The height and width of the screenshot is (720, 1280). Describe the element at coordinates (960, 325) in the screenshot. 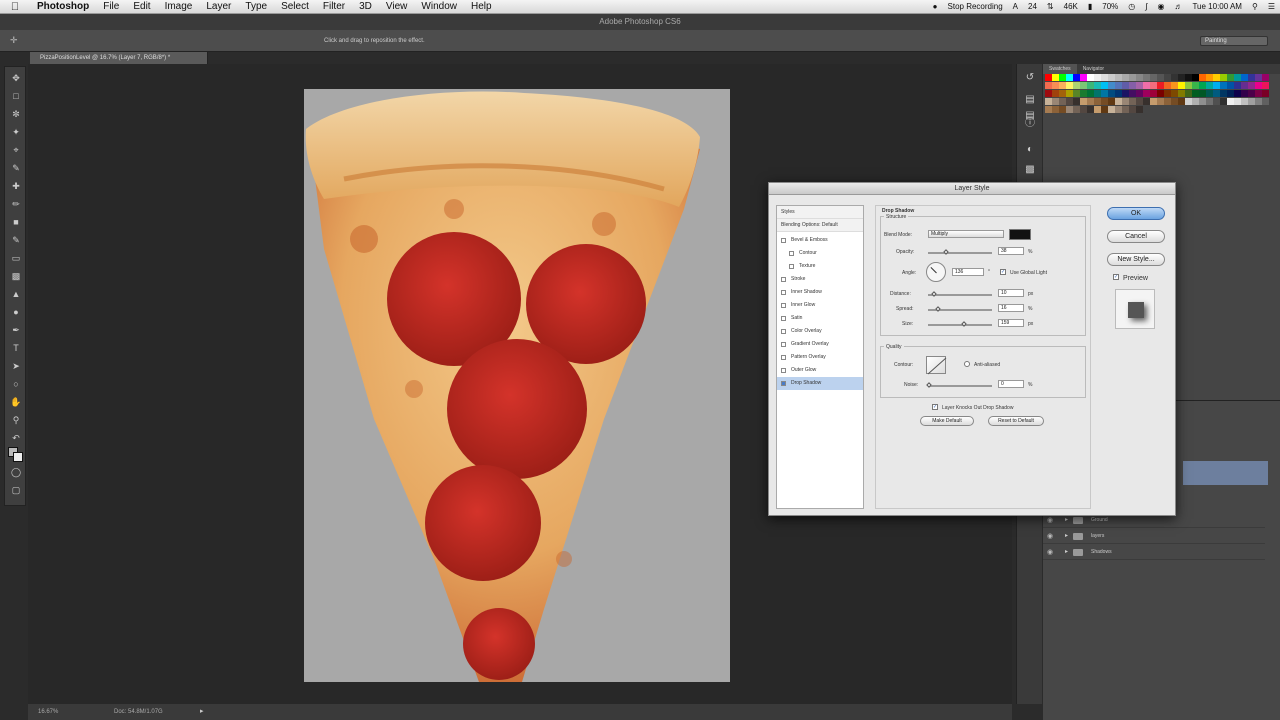

I see `size-slider` at that location.